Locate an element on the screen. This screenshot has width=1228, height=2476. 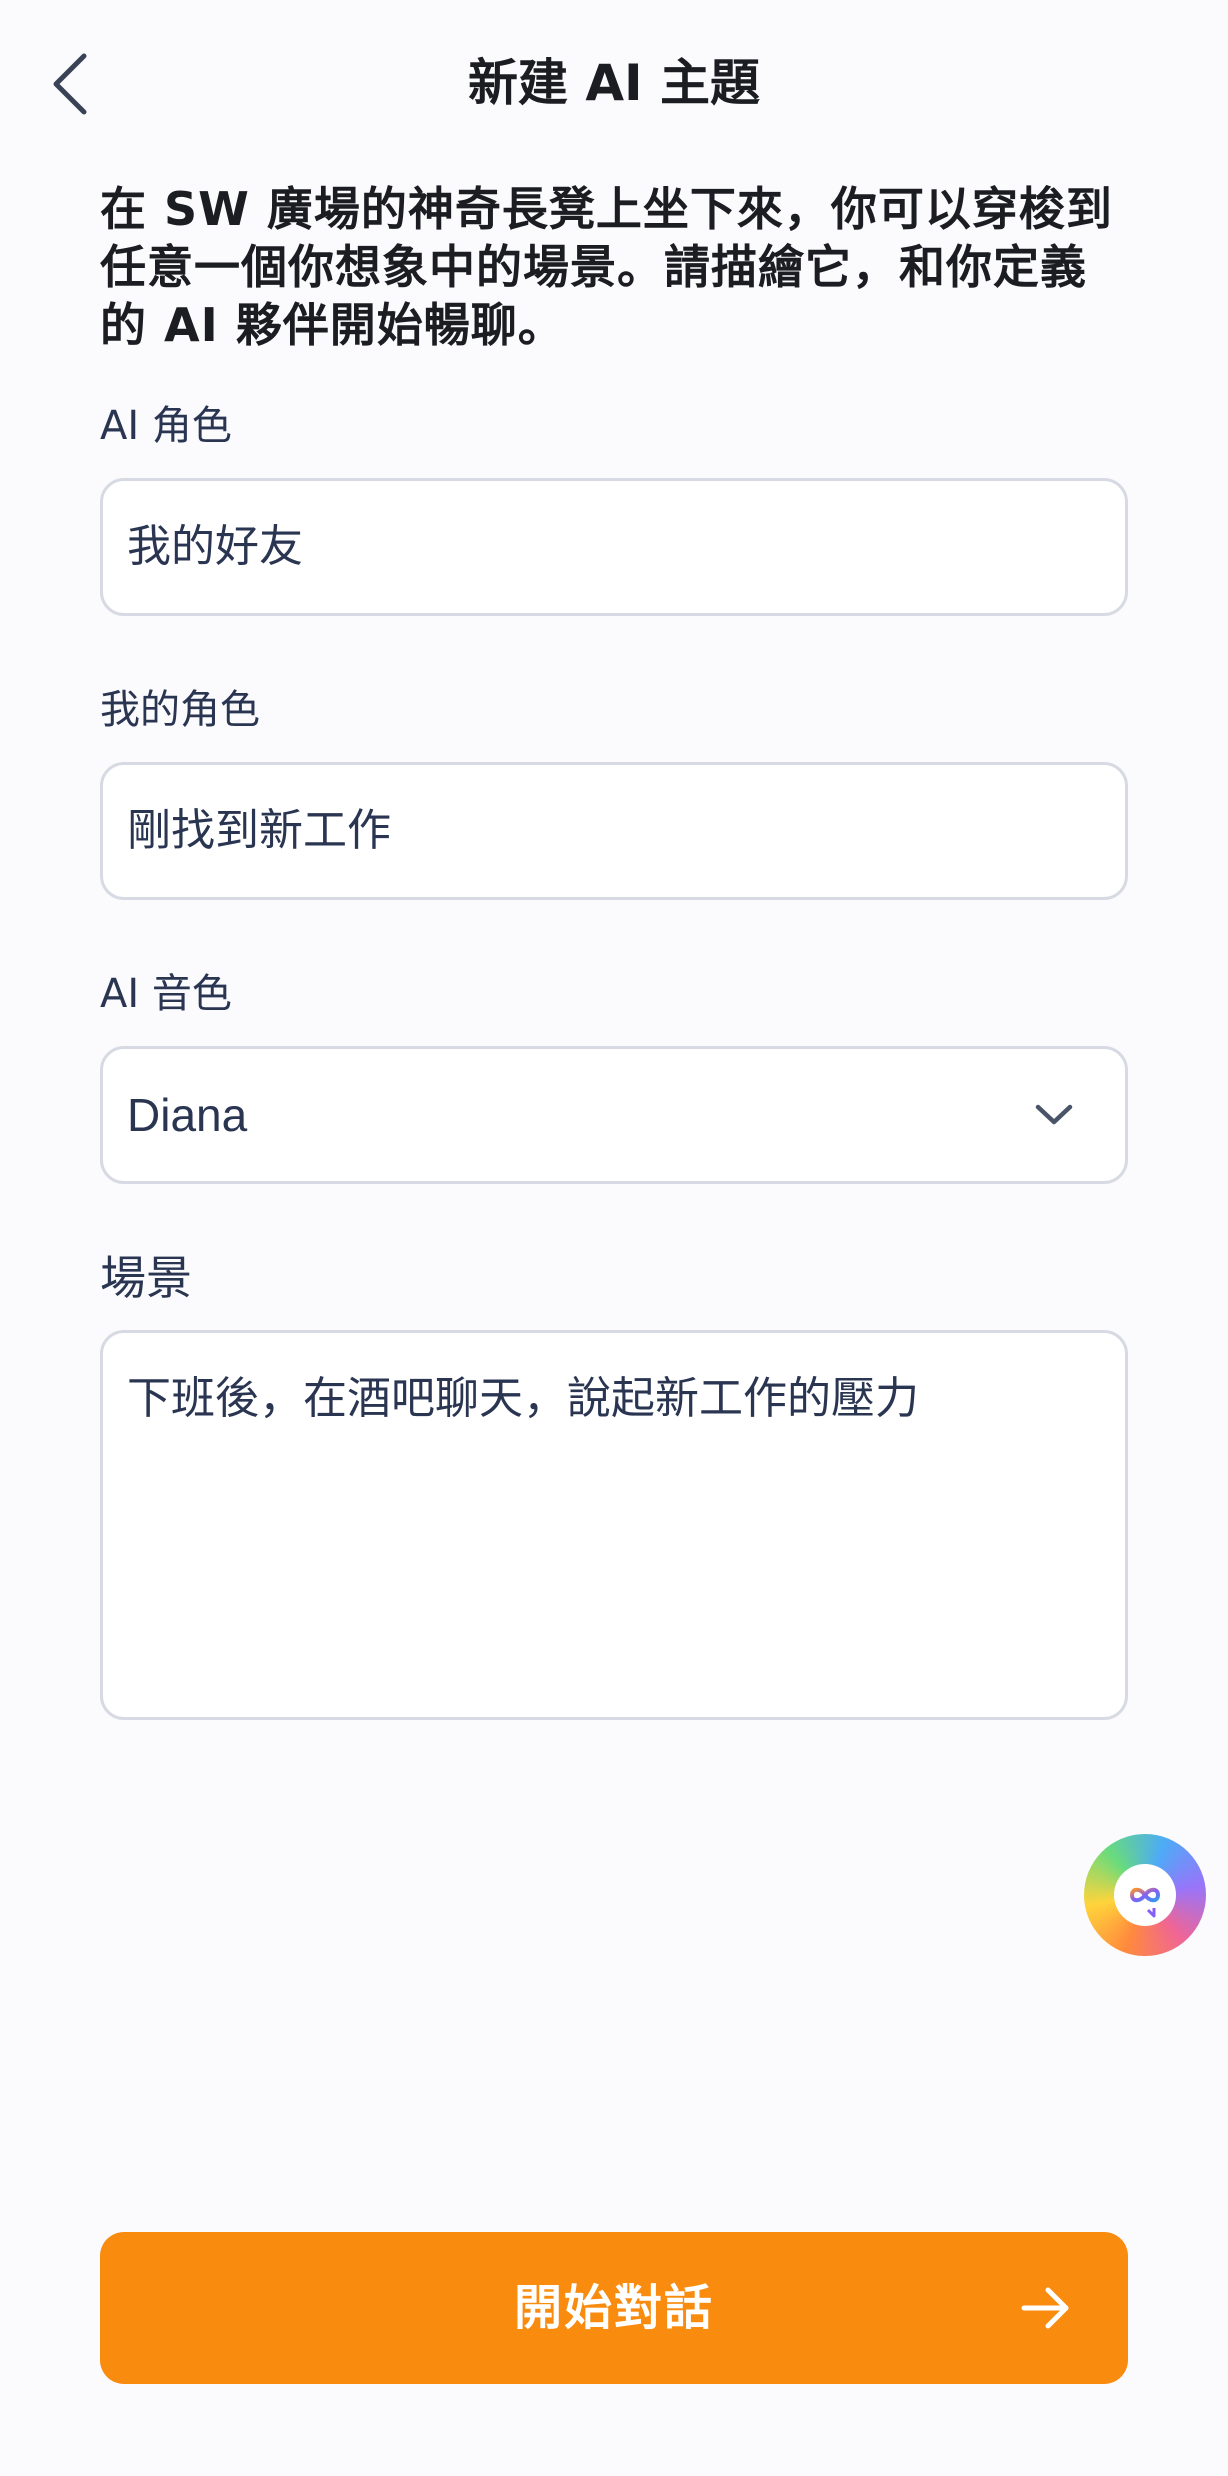
infinity-chat-icon is located at coordinates (1145, 1895).